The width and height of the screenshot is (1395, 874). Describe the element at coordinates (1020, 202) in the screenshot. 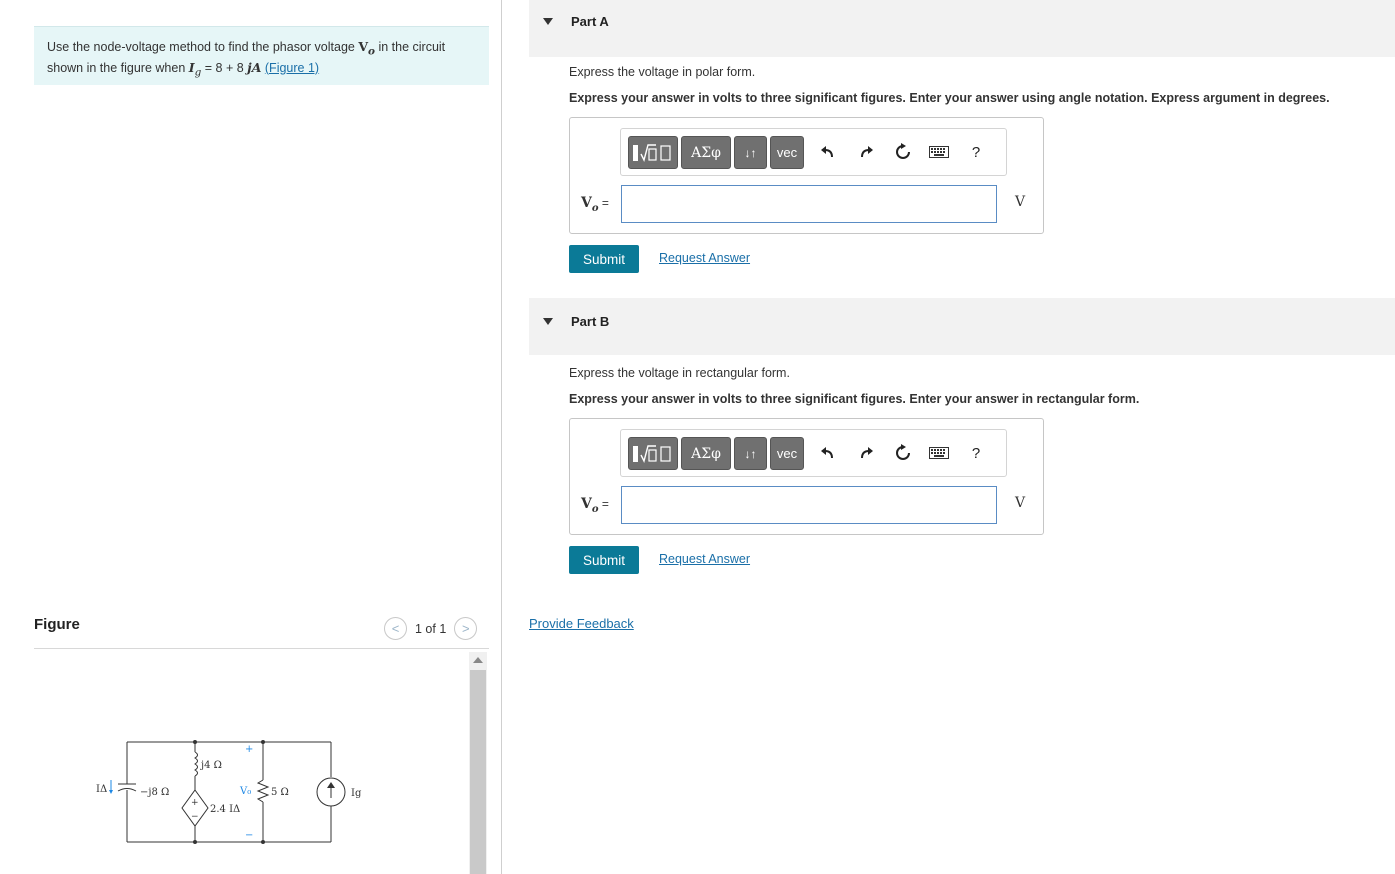

I see `part-a-unit: V` at that location.